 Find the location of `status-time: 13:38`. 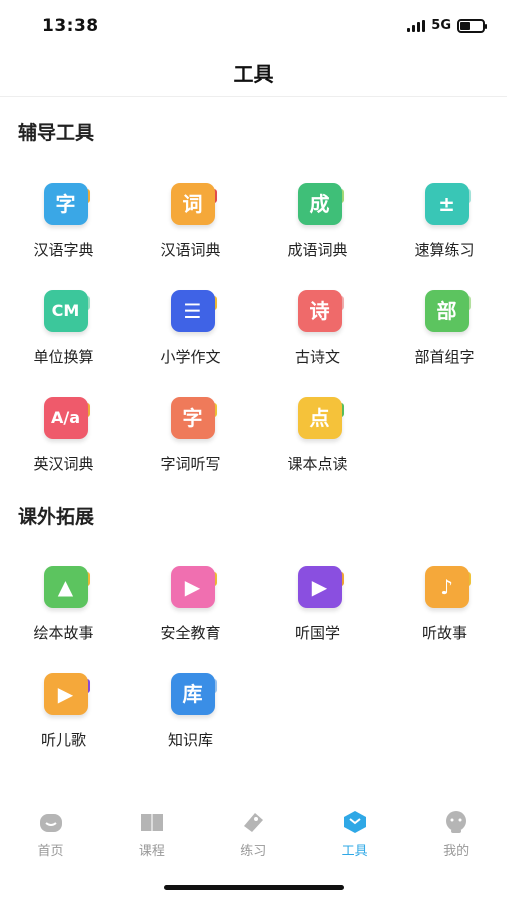

status-time: 13:38 is located at coordinates (70, 26).